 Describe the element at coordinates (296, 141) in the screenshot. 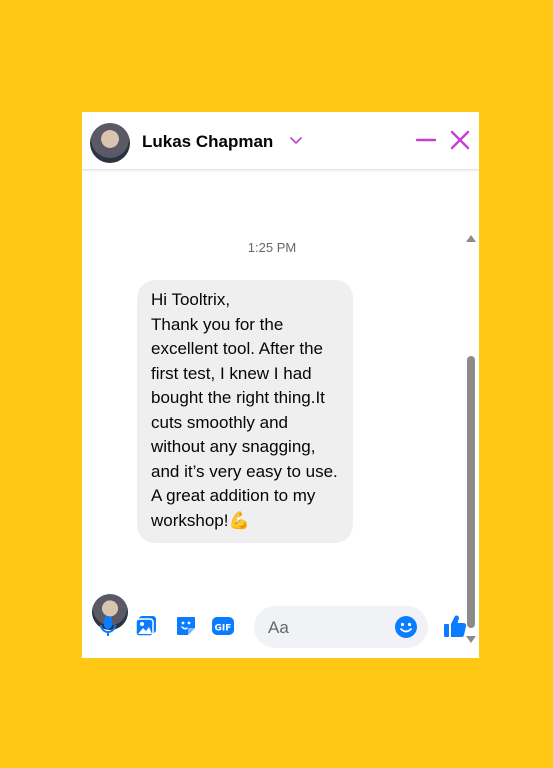

I see `chevron-down-icon` at that location.